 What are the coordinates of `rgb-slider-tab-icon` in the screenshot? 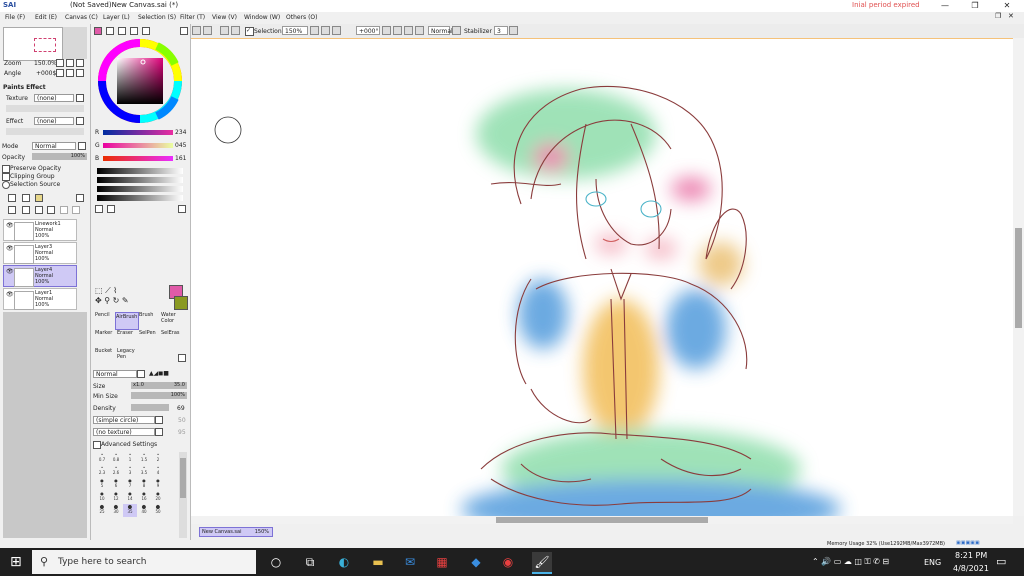 It's located at (110, 31).